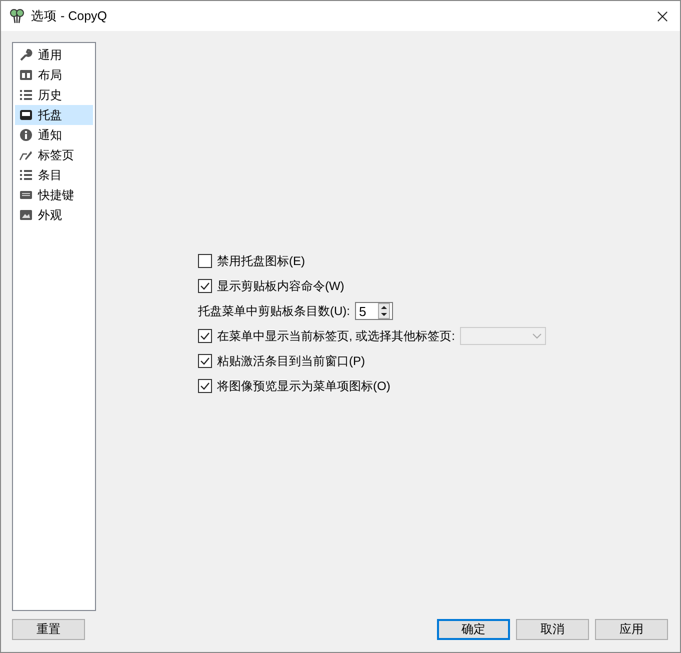 Image resolution: width=681 pixels, height=653 pixels. Describe the element at coordinates (54, 175) in the screenshot. I see `sidebar-item: 条目` at that location.